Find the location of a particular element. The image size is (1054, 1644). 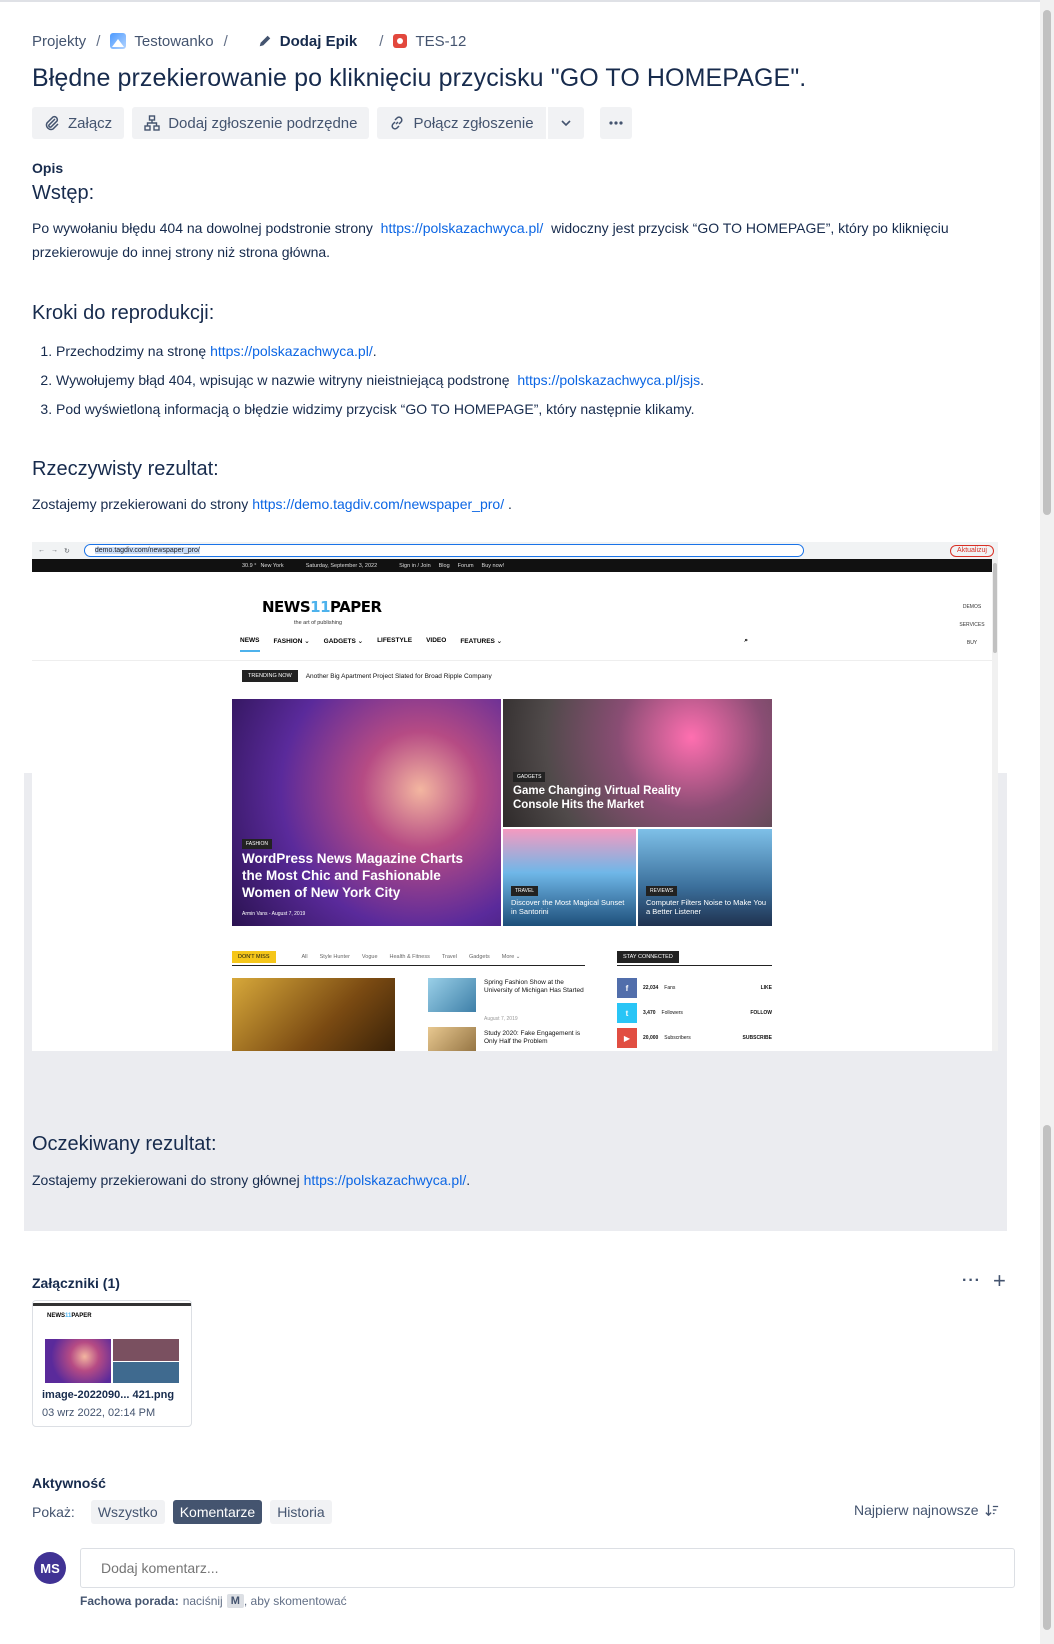

dm-tab: More ⌄ is located at coordinates (511, 957).